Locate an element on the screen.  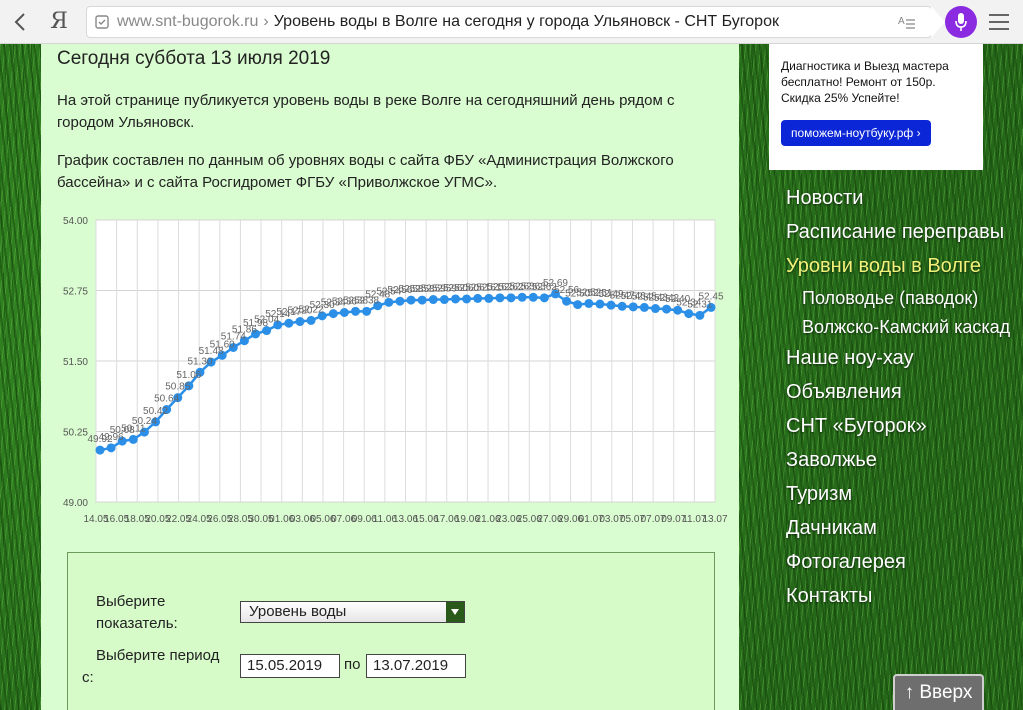
nav-item-ferry-schedule: Расписание переправы is located at coordinates (901, 232).